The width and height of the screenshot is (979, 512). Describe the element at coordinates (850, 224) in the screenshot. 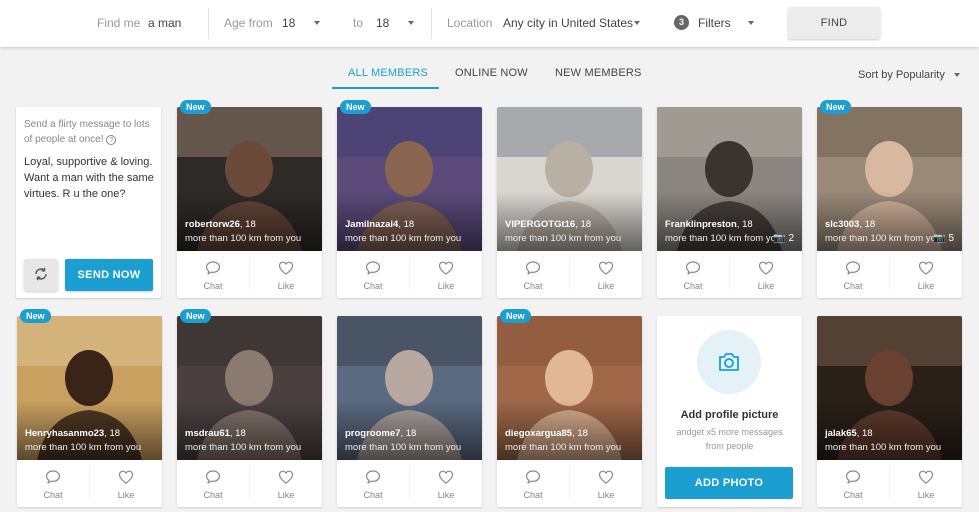

I see `member-name: slc3003, 18` at that location.